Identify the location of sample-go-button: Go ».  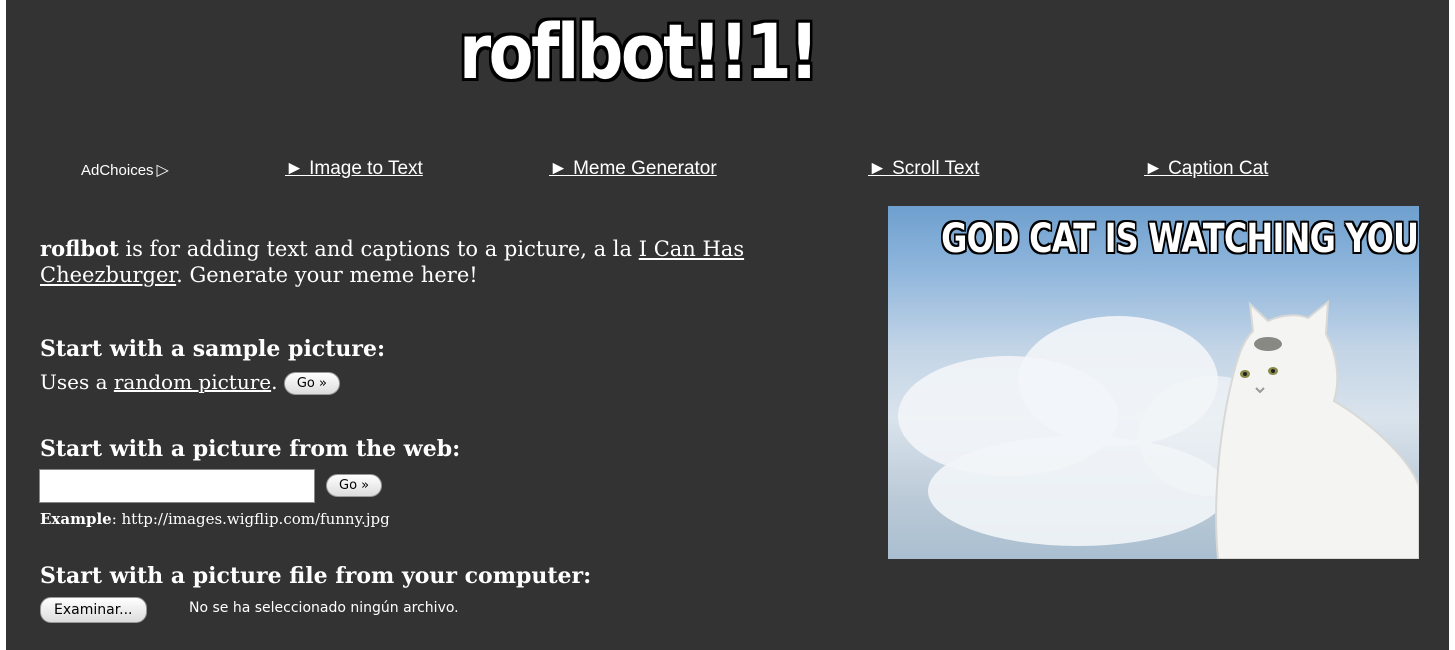
(311, 383).